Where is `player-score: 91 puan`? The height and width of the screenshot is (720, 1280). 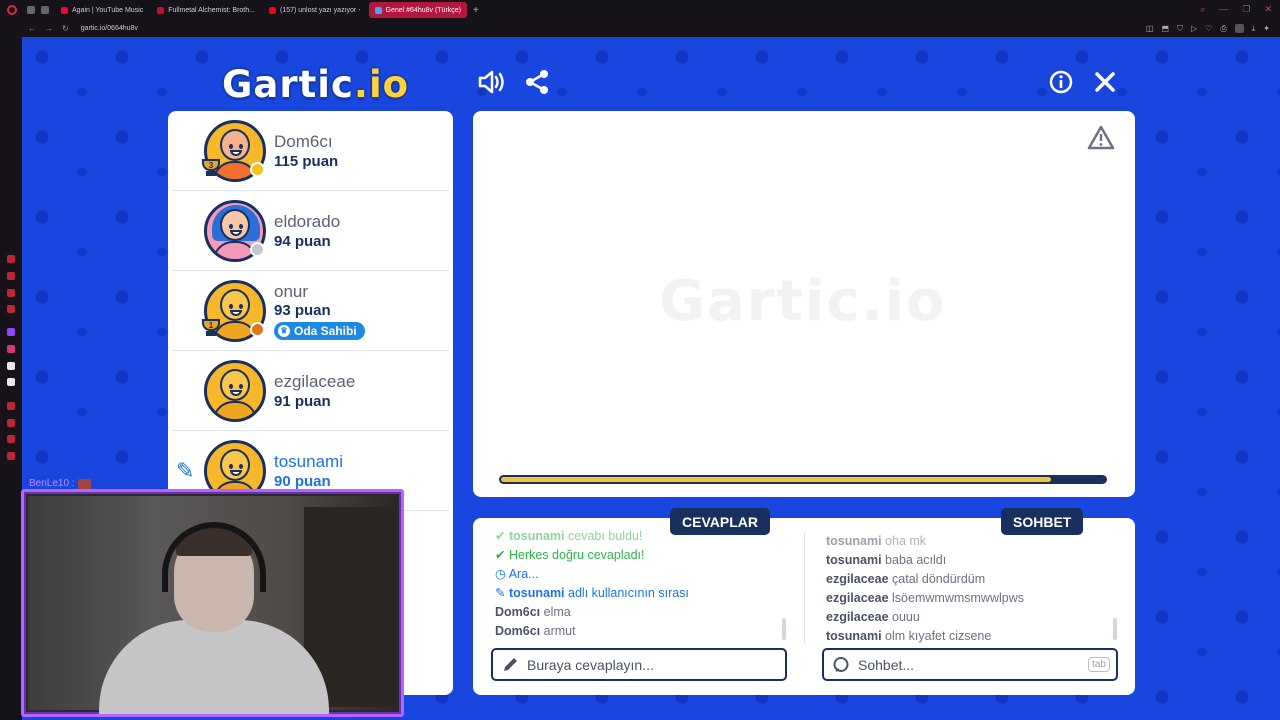
player-score: 91 puan is located at coordinates (302, 401).